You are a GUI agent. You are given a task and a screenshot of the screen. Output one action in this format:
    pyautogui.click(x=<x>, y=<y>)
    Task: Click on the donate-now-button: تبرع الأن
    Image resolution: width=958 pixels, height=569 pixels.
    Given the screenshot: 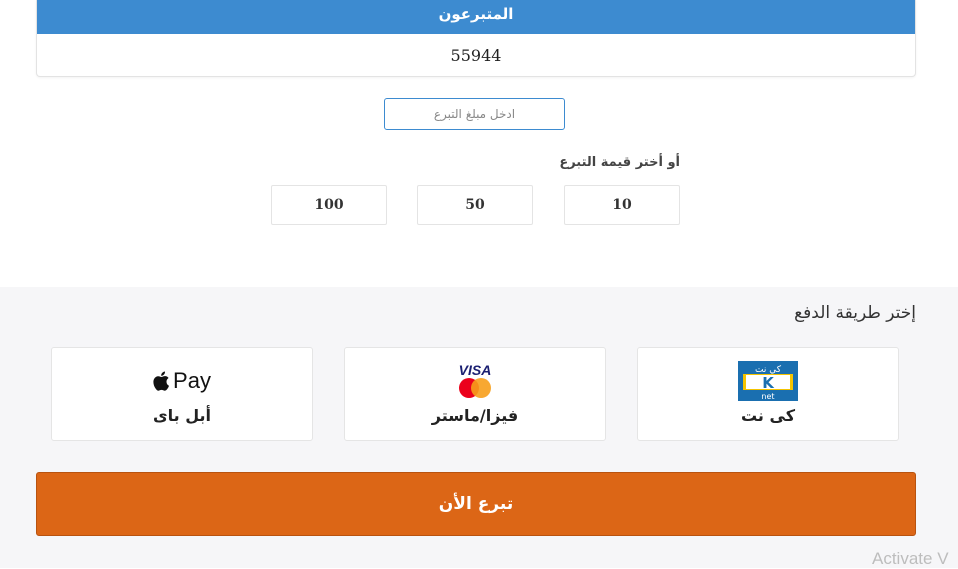 What is the action you would take?
    pyautogui.click(x=476, y=504)
    